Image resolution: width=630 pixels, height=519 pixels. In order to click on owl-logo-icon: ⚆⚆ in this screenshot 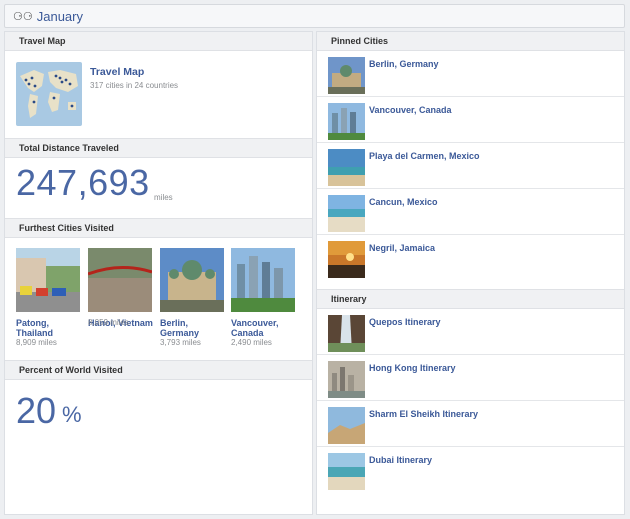, I will do `click(23, 16)`.